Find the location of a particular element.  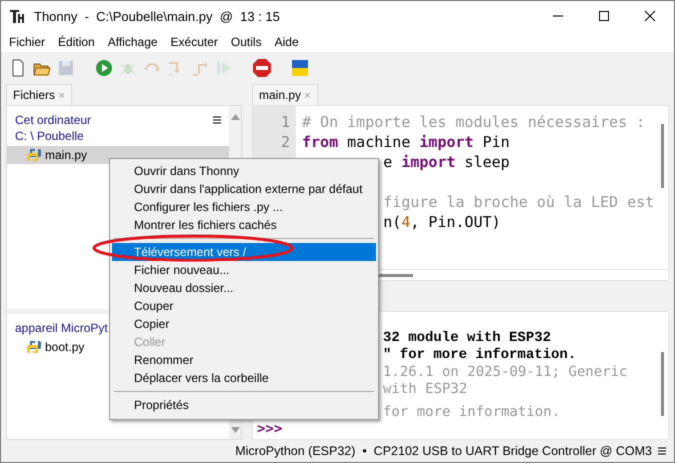

console-line: with ESP32 is located at coordinates (425, 389).